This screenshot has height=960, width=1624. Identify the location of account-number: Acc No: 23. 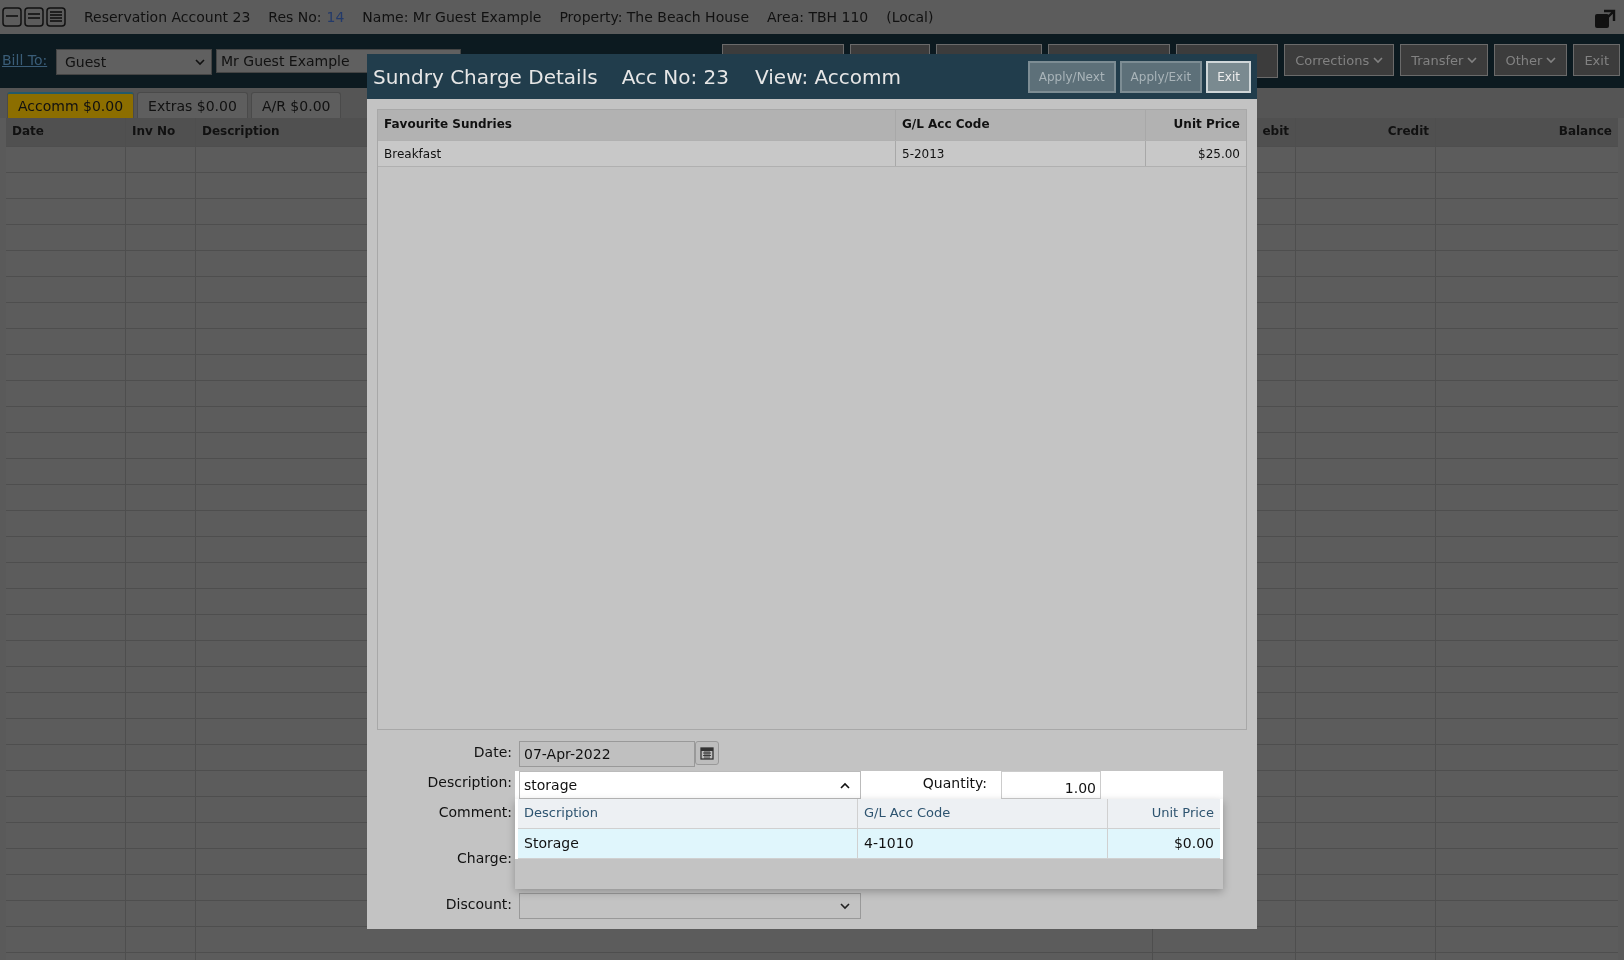
(675, 76).